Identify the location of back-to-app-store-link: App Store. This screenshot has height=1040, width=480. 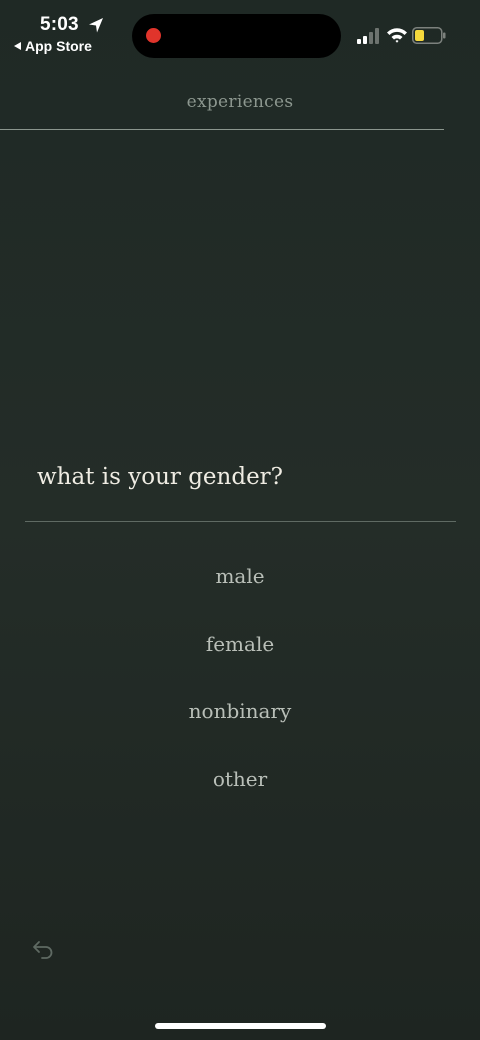
(53, 46).